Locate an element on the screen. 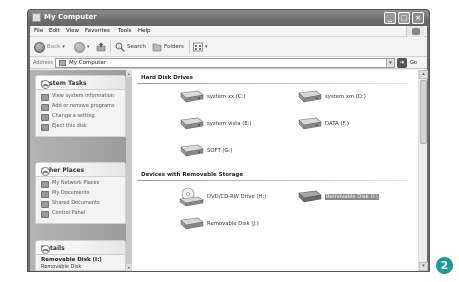 The image size is (459, 282). network-places-icon is located at coordinates (45, 184).